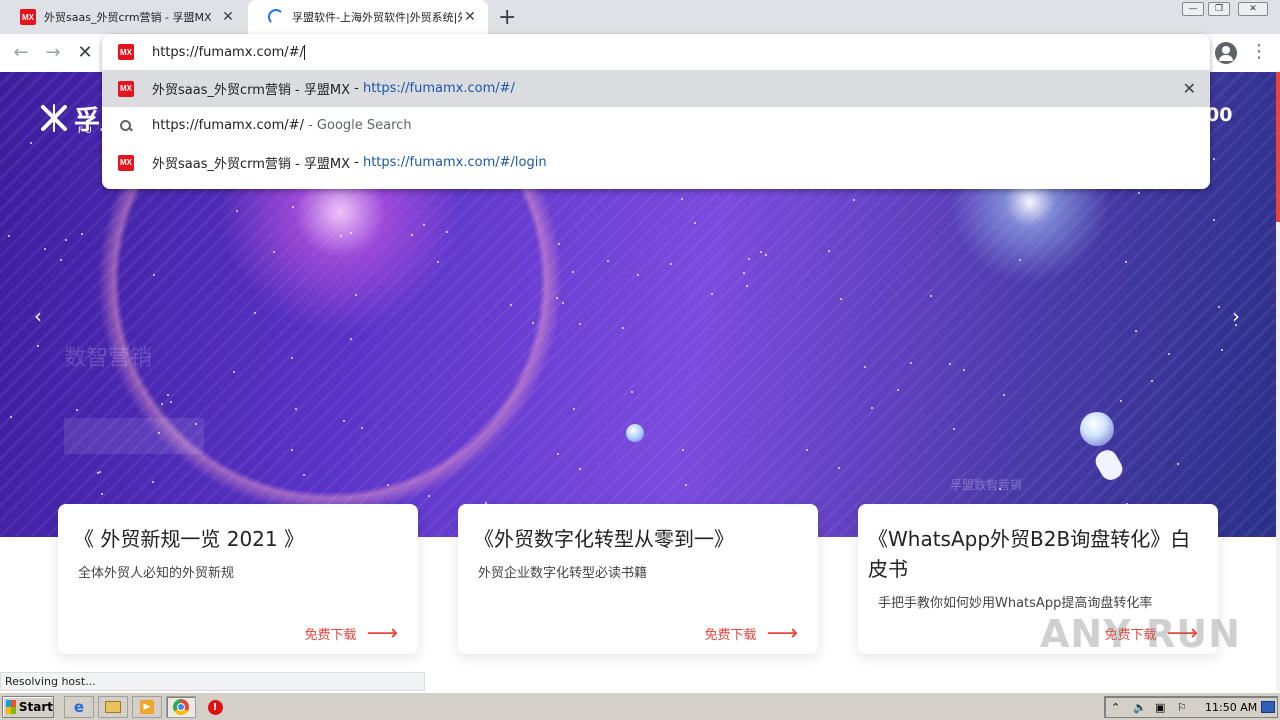 Image resolution: width=1280 pixels, height=720 pixels. Describe the element at coordinates (1160, 707) in the screenshot. I see `network-icon: ▣` at that location.